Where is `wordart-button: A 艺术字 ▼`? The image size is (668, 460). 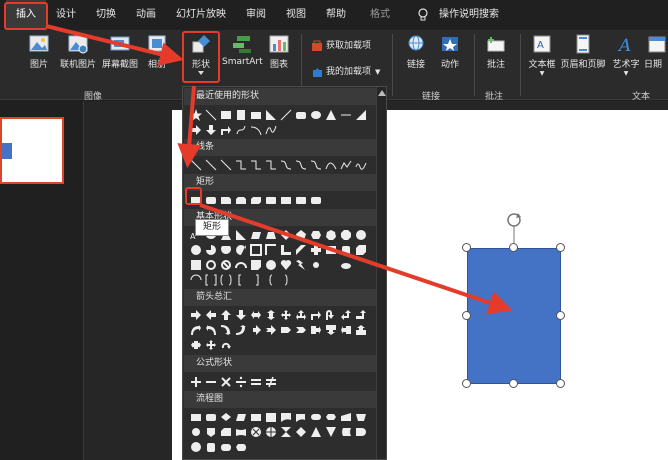
wordart-button: A 艺术字 ▼ is located at coordinates (626, 55).